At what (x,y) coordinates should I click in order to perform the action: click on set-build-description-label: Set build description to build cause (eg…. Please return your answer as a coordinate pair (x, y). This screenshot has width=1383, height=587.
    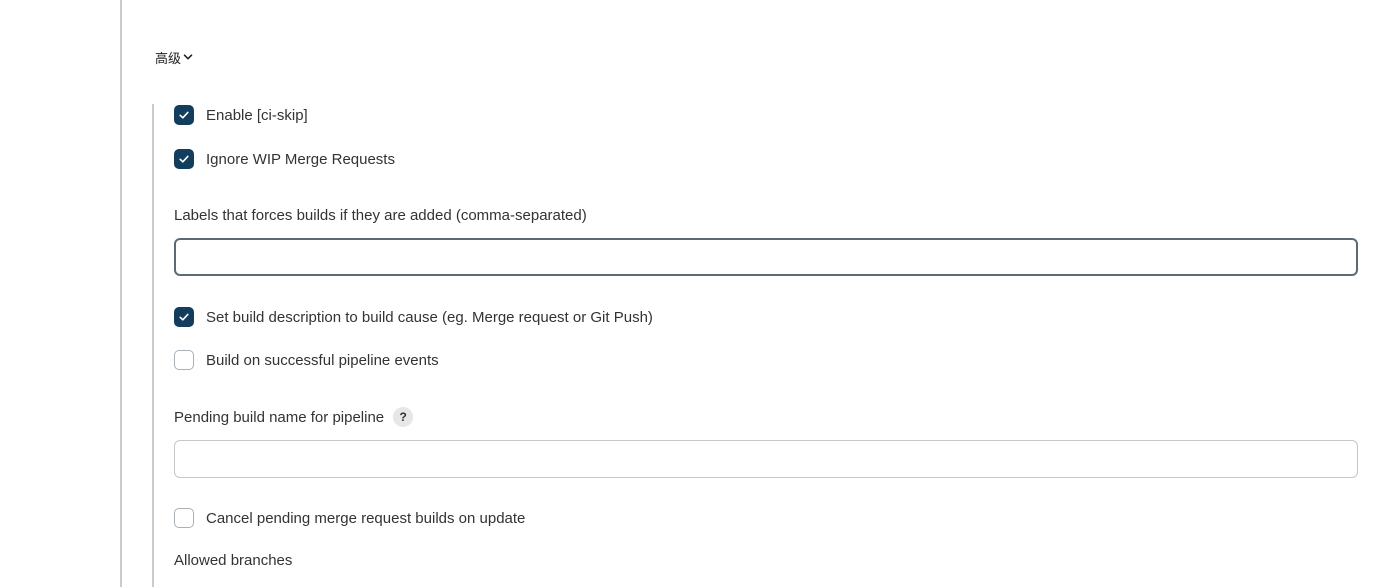
    Looking at the image, I should click on (429, 317).